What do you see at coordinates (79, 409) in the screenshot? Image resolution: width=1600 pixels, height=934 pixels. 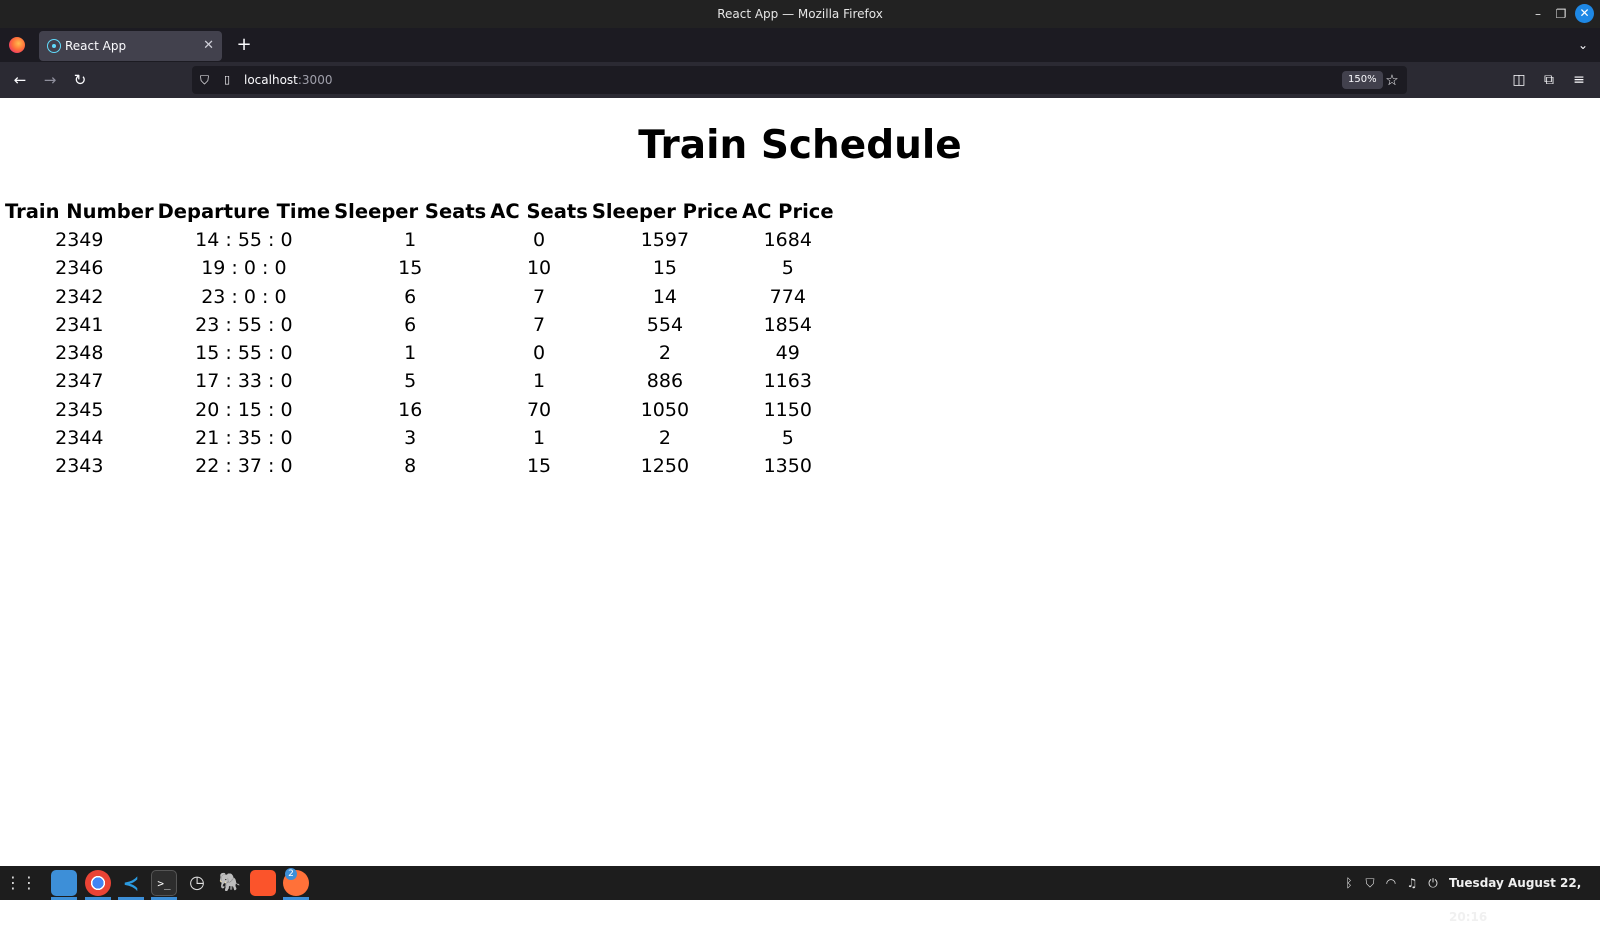 I see `cell-train-number: 2345` at bounding box center [79, 409].